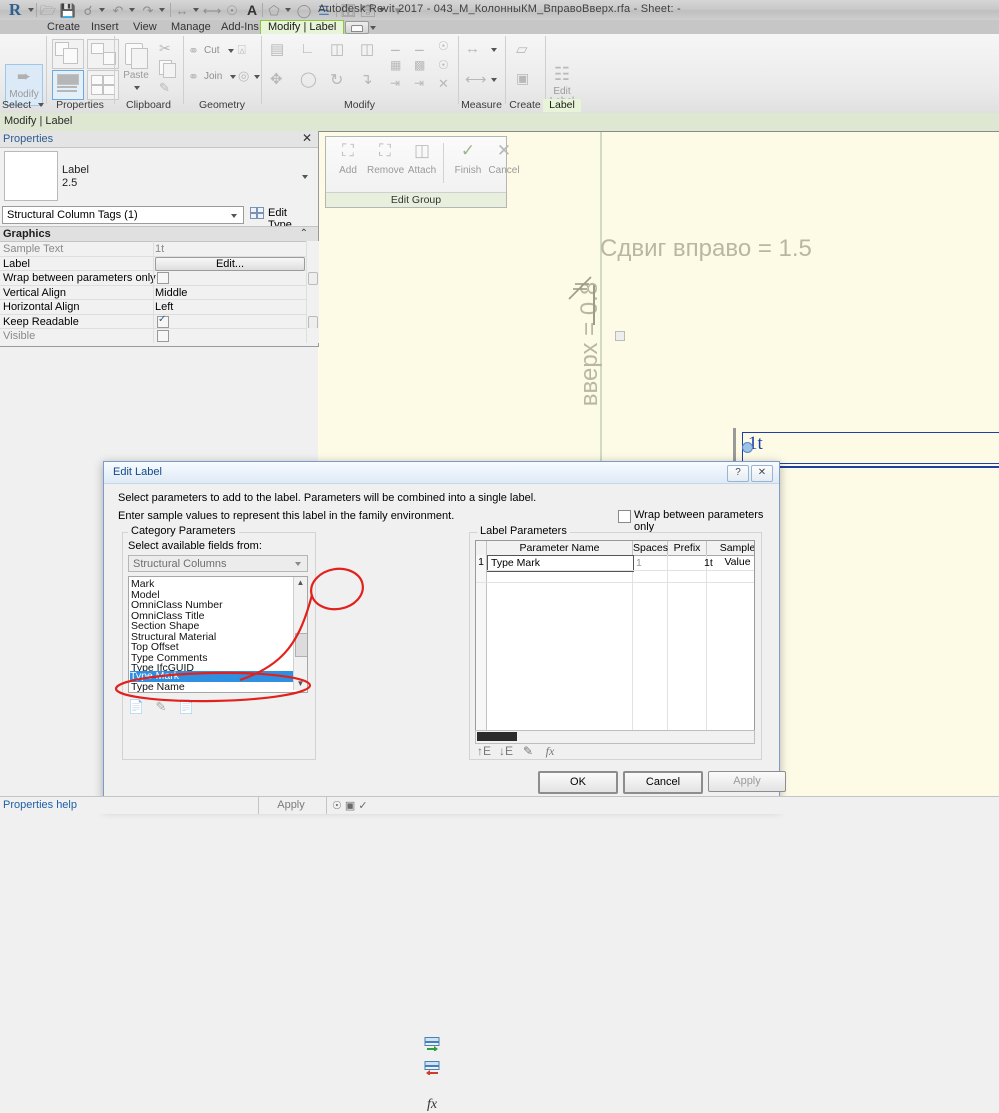 Image resolution: width=999 pixels, height=1113 pixels. I want to click on schedule-icon: ☰, so click(324, 10).